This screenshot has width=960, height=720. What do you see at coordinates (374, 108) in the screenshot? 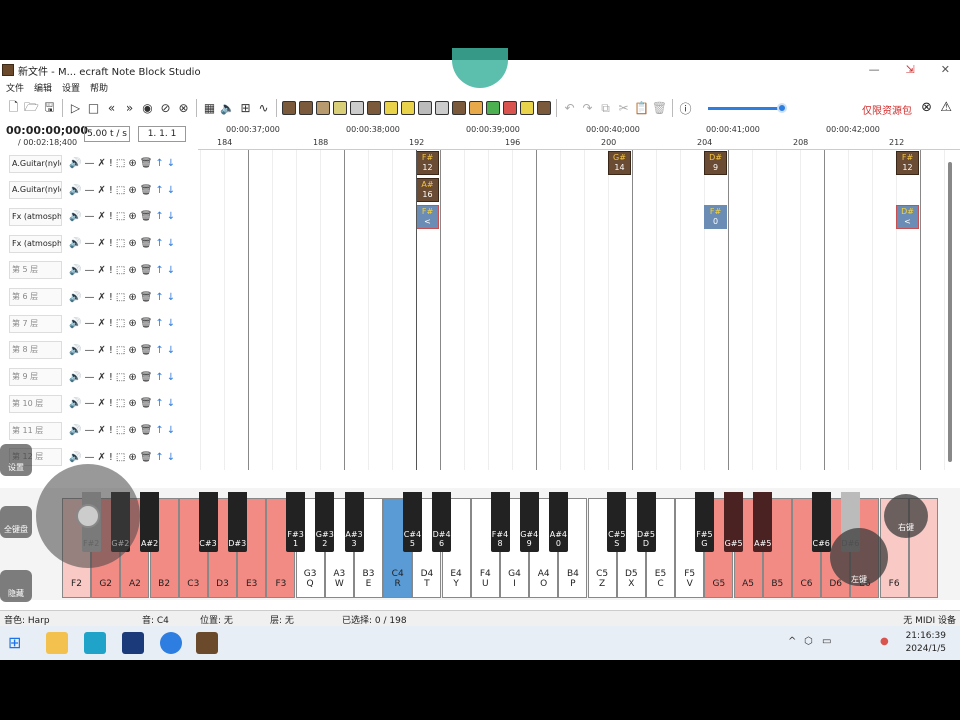
I see `instrument-guitar-icon` at bounding box center [374, 108].